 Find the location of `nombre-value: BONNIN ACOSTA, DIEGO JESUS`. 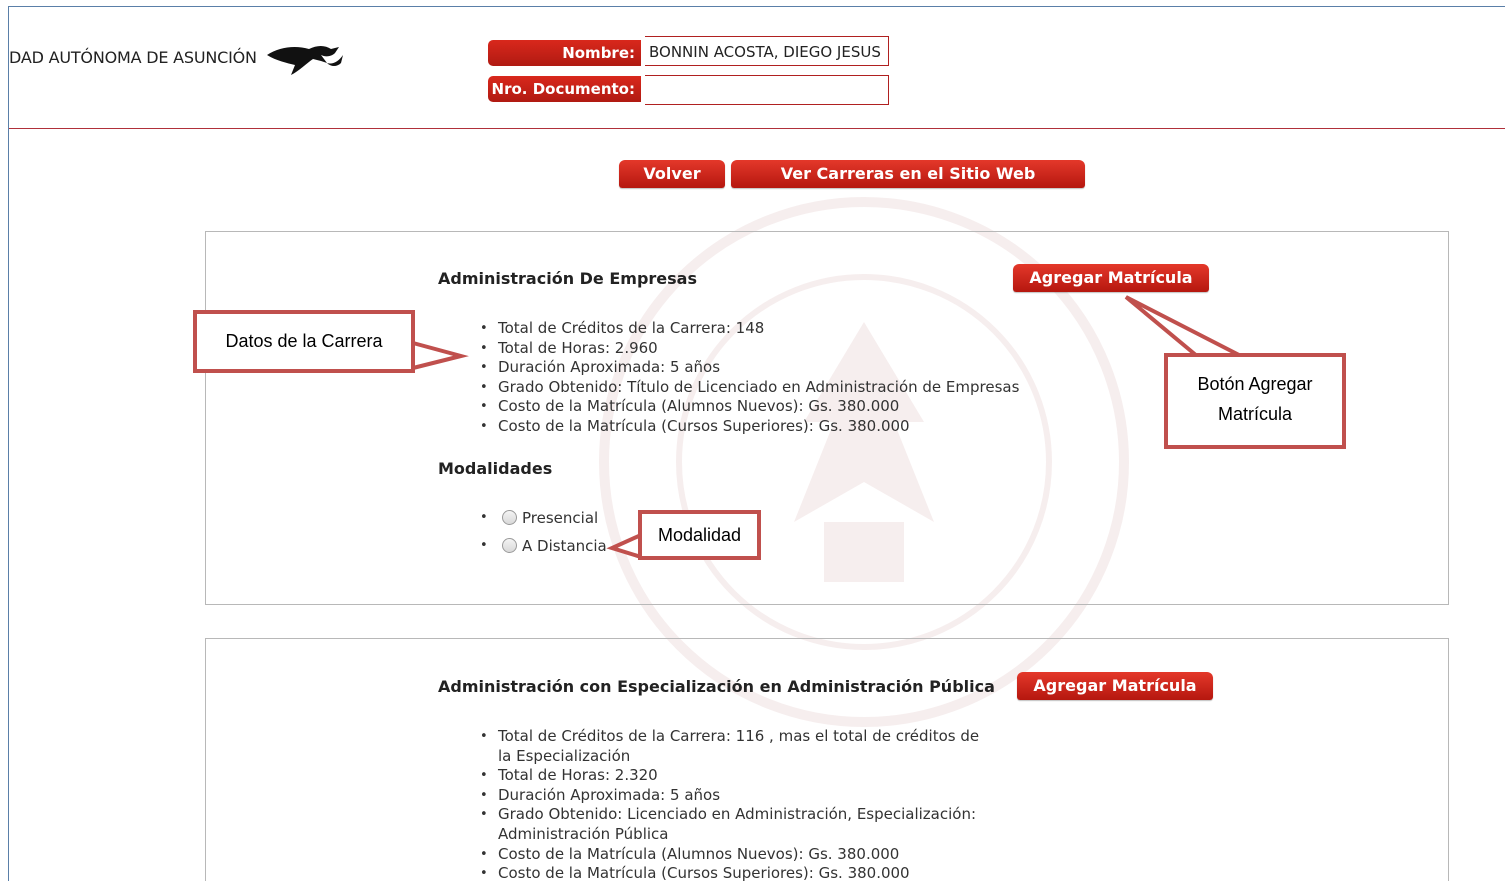

nombre-value: BONNIN ACOSTA, DIEGO JESUS is located at coordinates (767, 51).